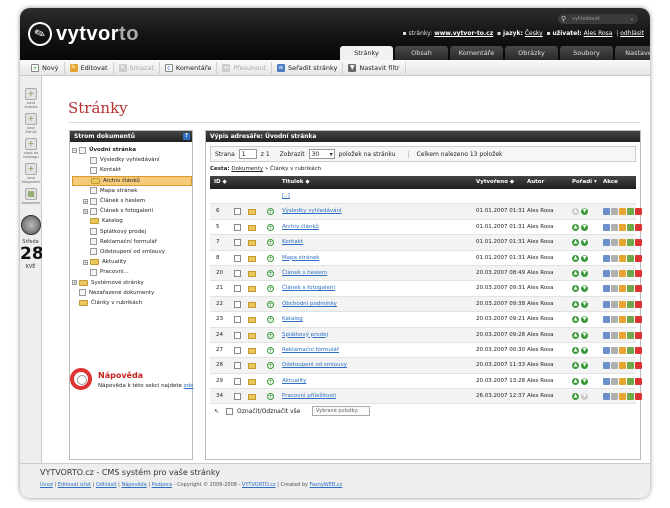  I want to click on row-title-link: Archiv článků, so click(300, 227).